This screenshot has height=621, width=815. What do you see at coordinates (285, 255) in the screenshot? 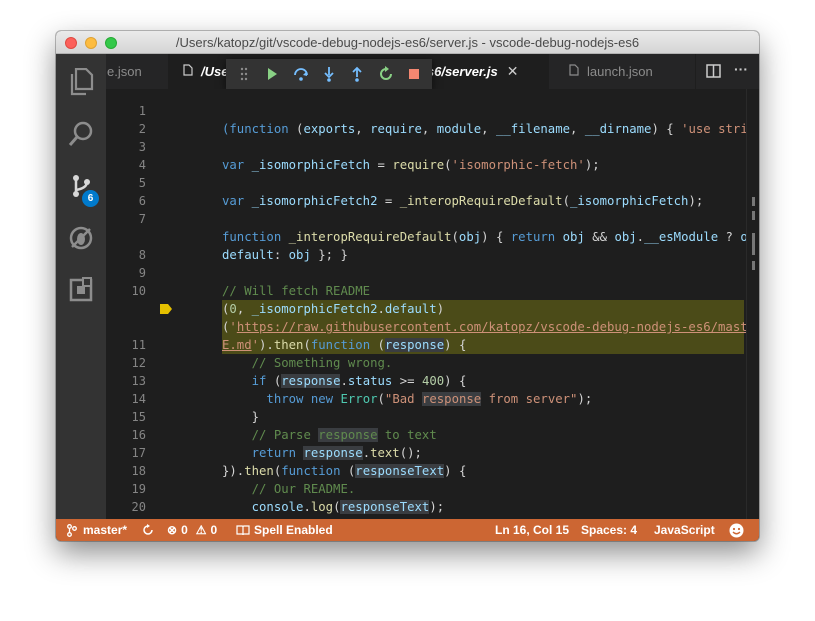
I see `code-line-7-wrap: default: obj }; }` at bounding box center [285, 255].